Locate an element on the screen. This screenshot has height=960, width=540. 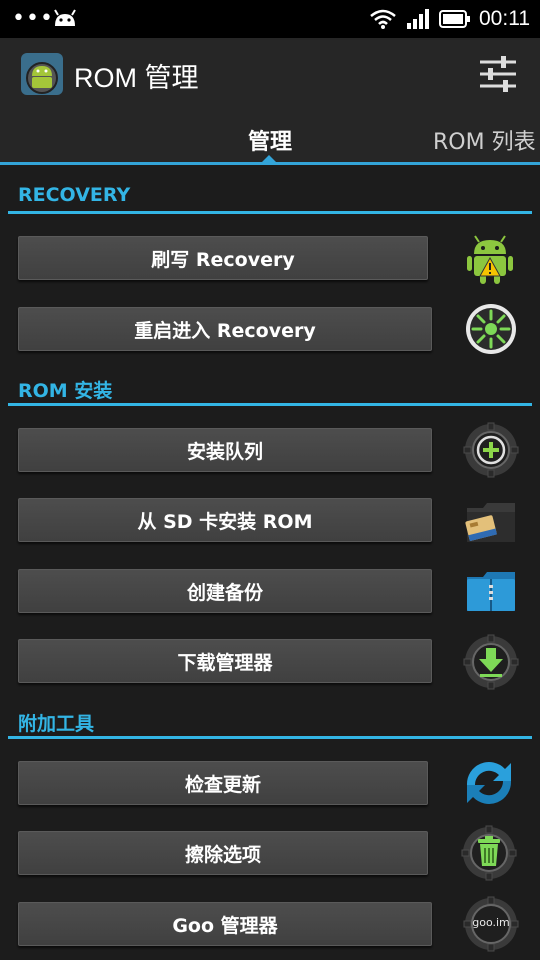
android-warning-icon is located at coordinates (490, 258).